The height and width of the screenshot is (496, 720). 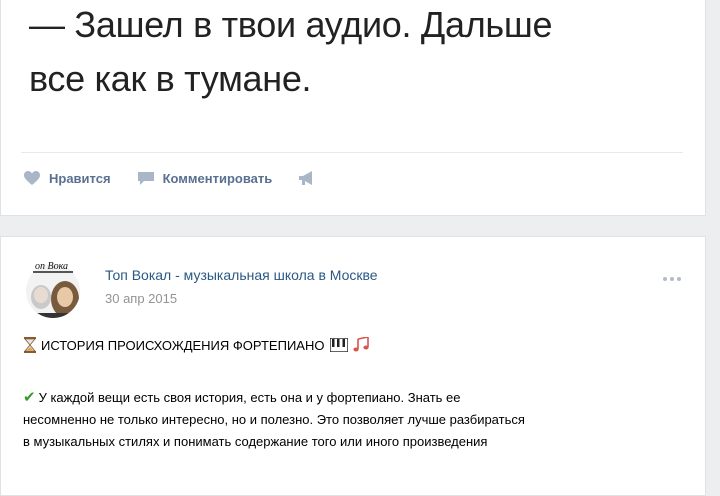 What do you see at coordinates (241, 275) in the screenshot?
I see `post-author-link: Топ Вокал - музыкальная школа в Москве` at bounding box center [241, 275].